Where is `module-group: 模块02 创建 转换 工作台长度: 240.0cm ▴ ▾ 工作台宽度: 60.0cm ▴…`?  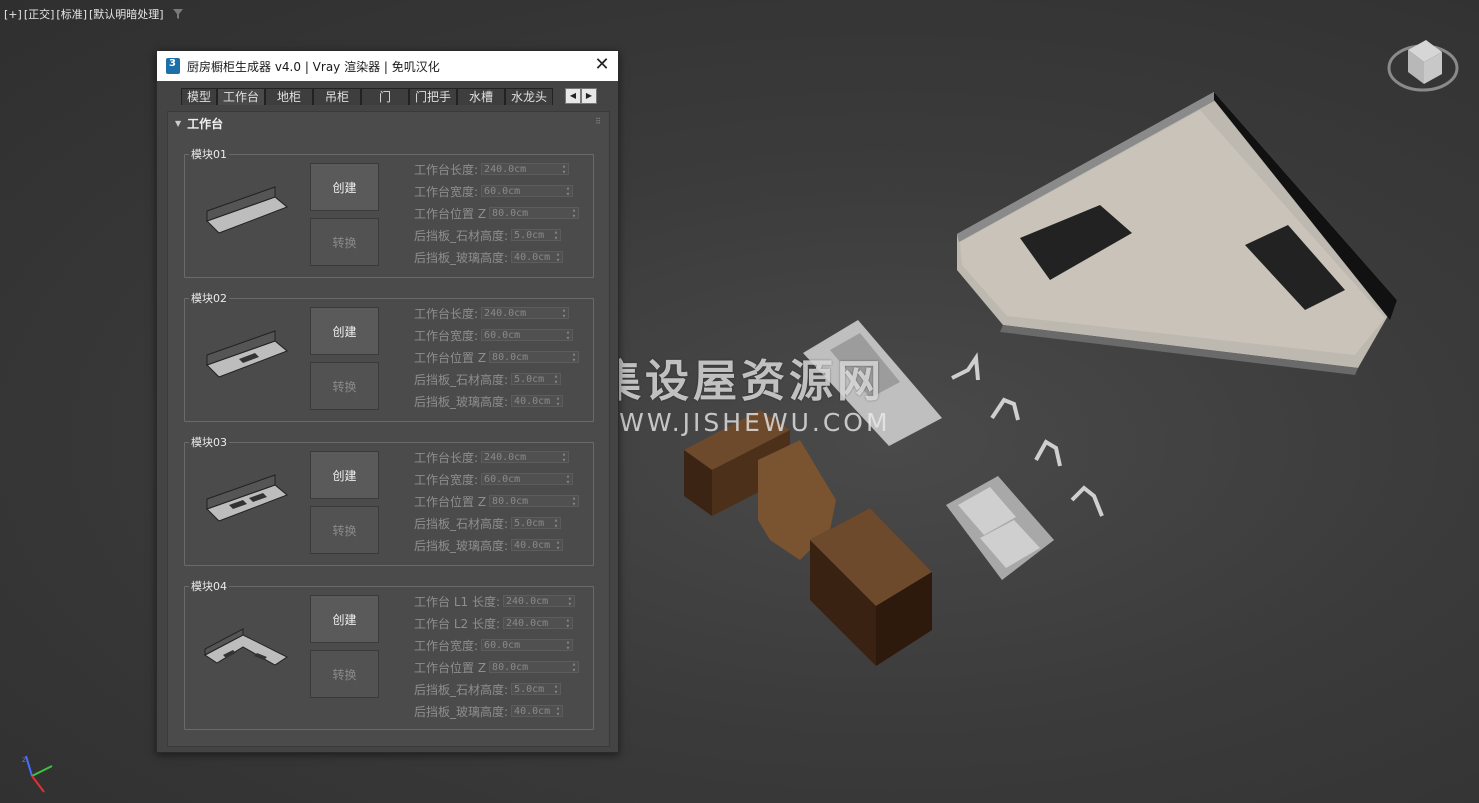
module-group: 模块02 创建 转换 工作台长度: 240.0cm ▴ ▾ 工作台宽度: 60.0cm ▴… is located at coordinates (389, 356).